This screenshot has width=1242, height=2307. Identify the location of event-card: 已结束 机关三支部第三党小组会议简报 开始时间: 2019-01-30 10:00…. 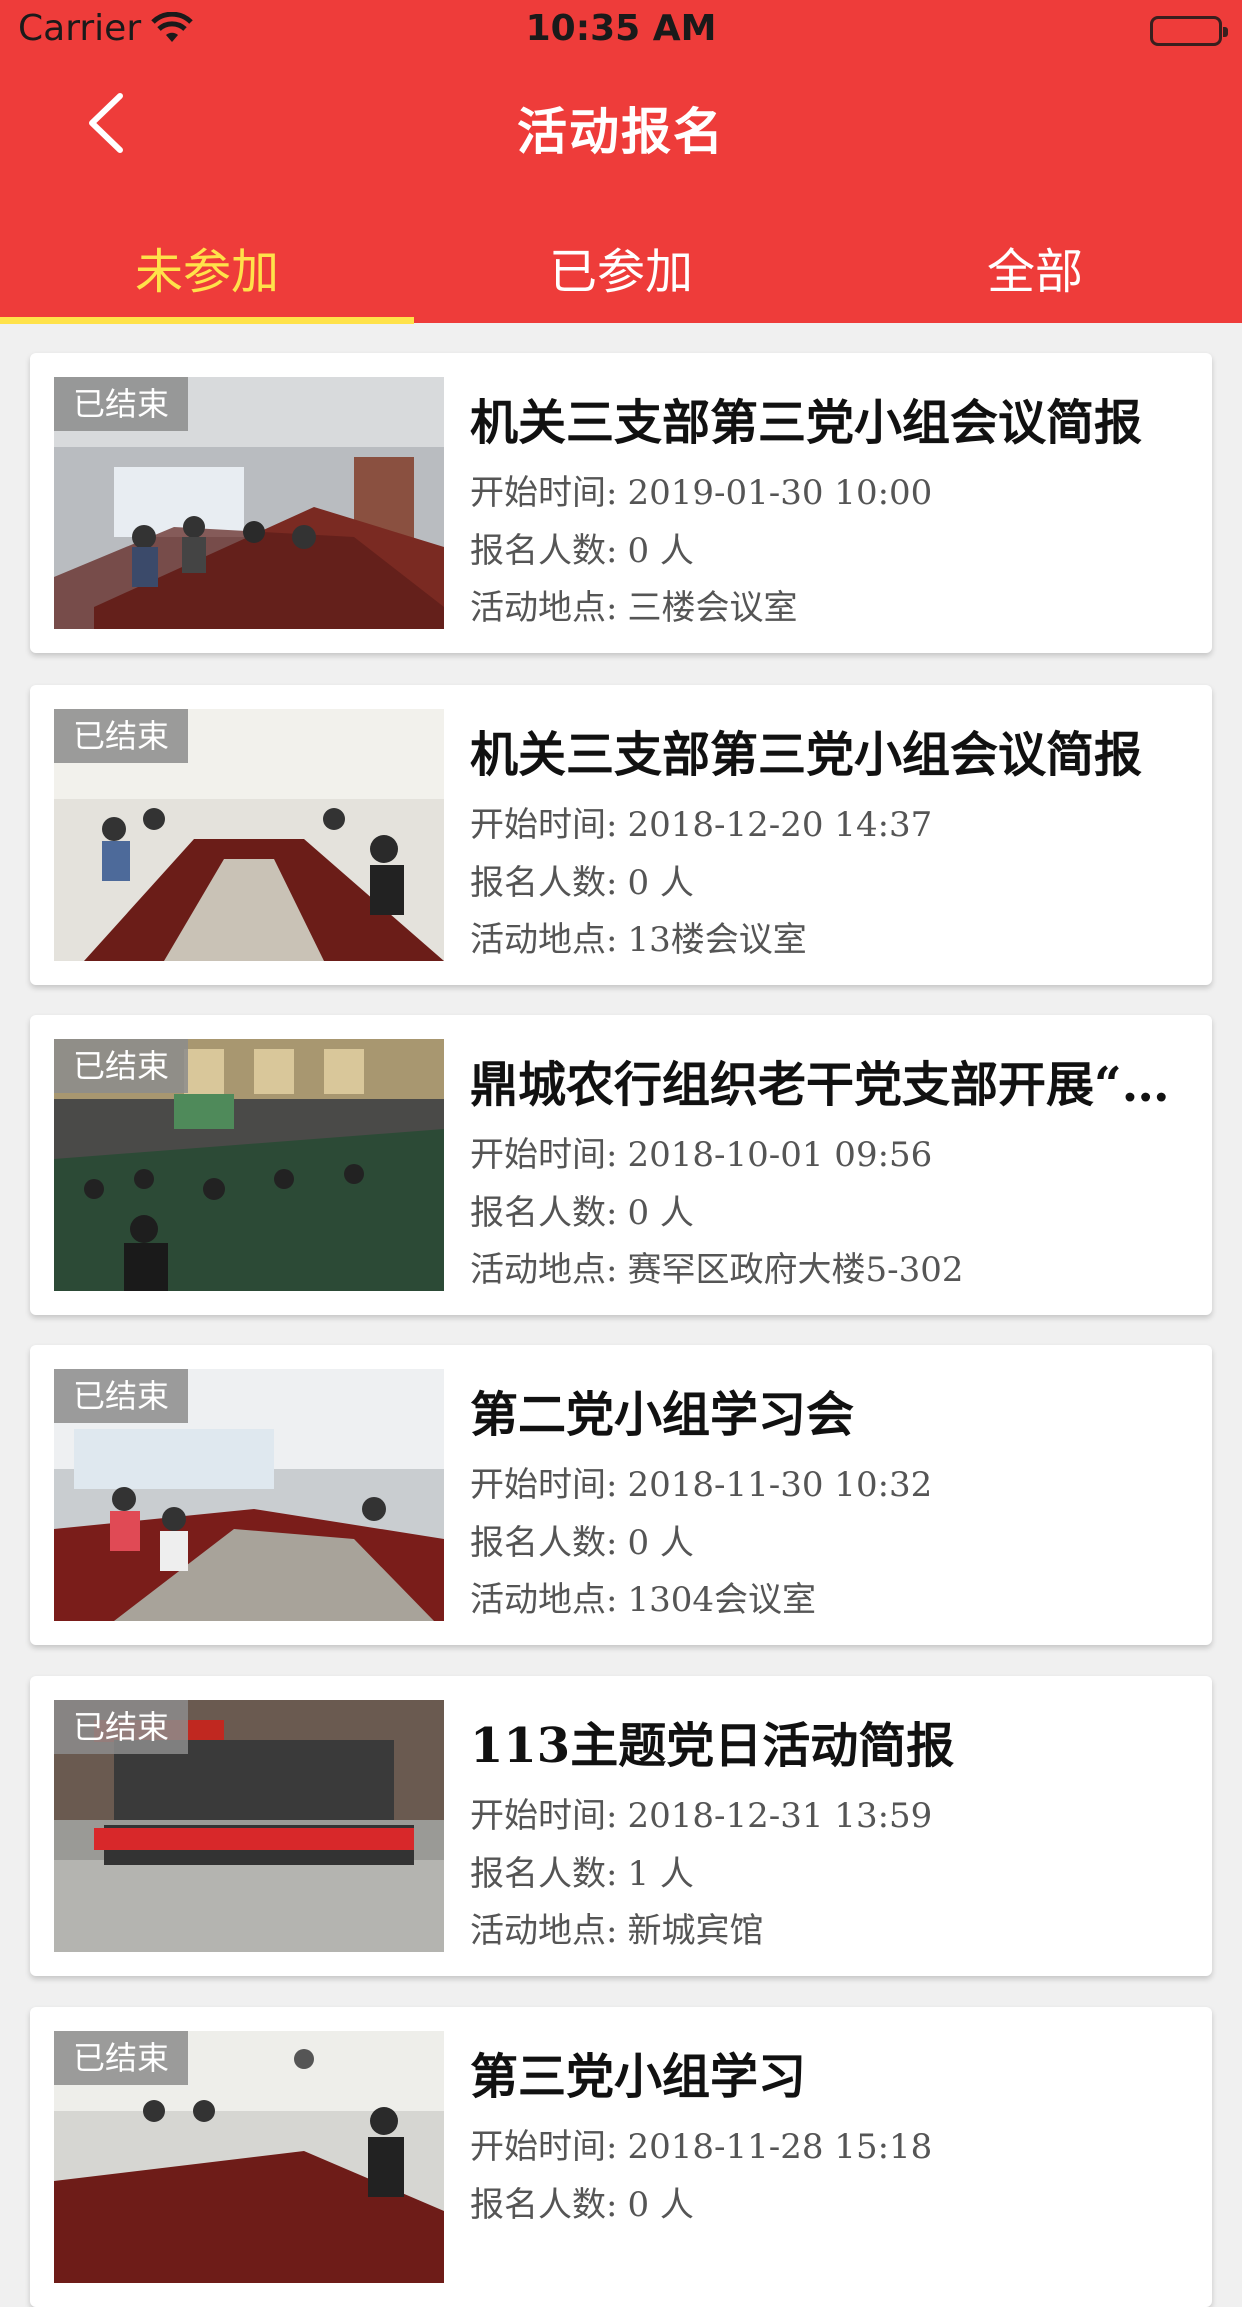
(621, 503).